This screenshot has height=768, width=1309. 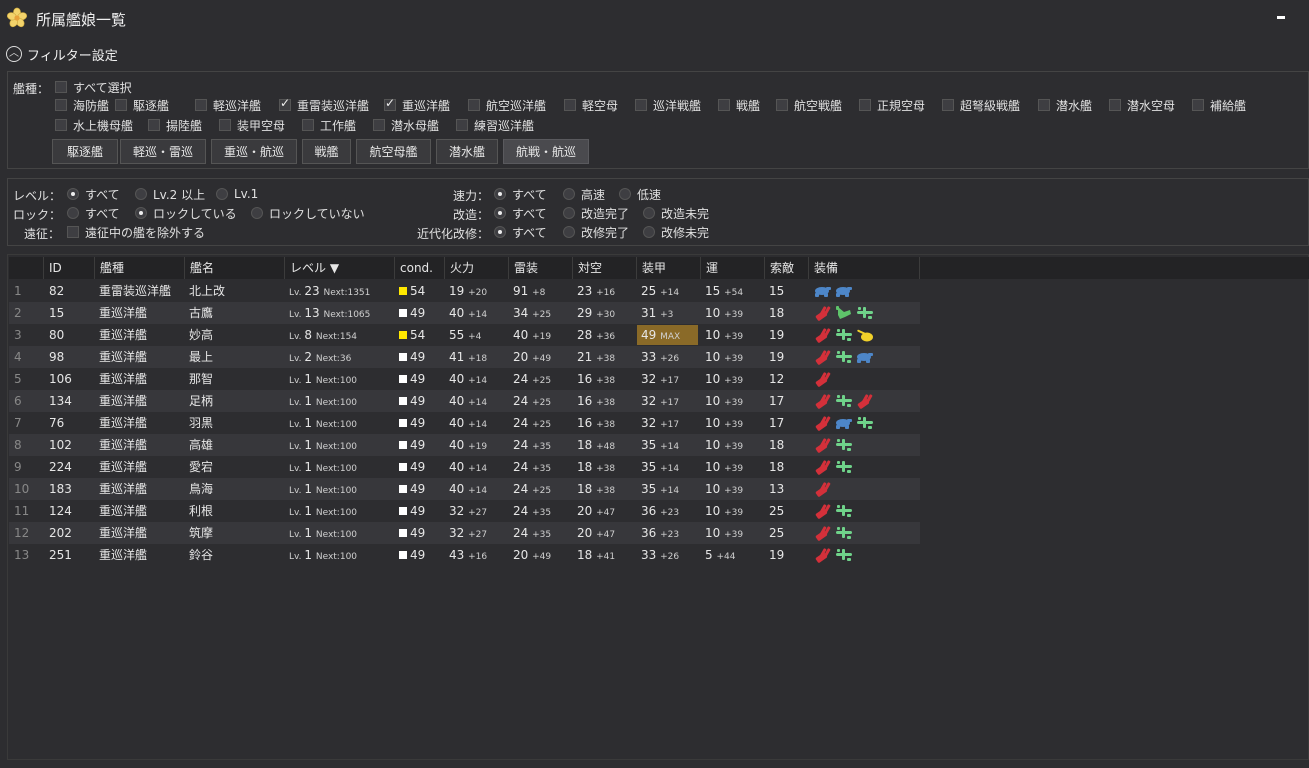 I want to click on modernize-option-radio: 改修完了, so click(x=596, y=232).